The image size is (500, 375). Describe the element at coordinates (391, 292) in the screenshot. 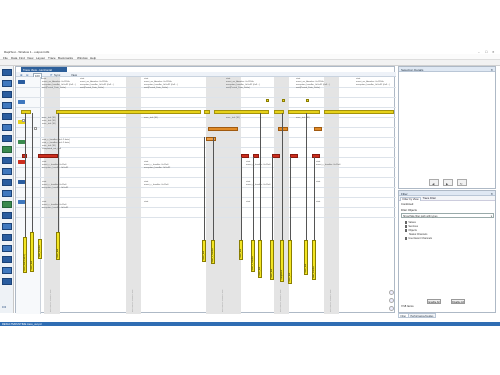

I see `zoom-fit-icon` at that location.